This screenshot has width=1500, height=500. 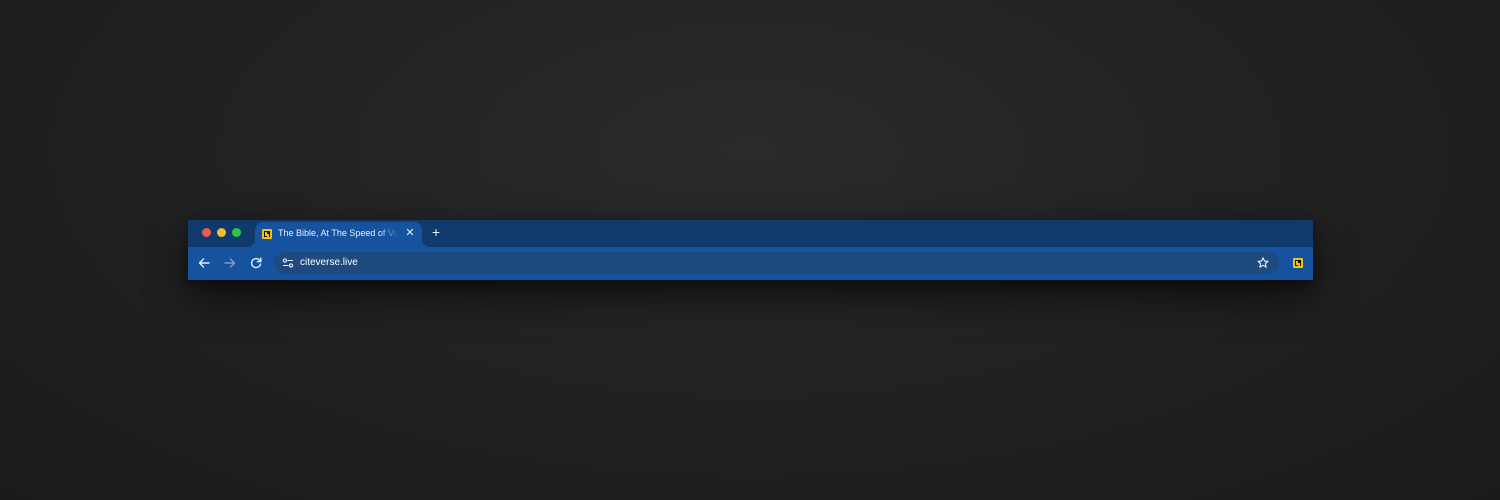 I want to click on window-close-button, so click(x=206, y=232).